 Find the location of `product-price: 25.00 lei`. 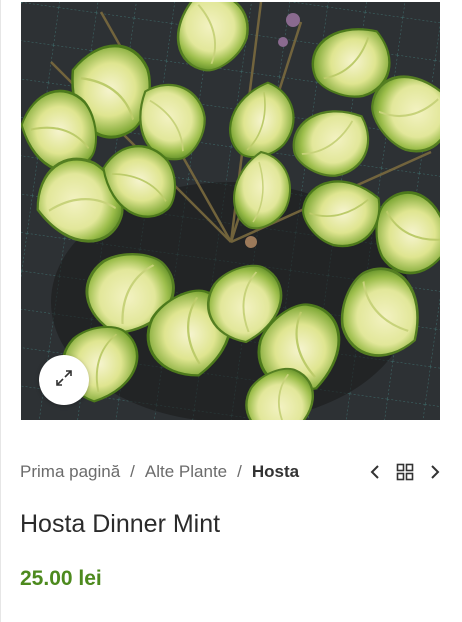

product-price: 25.00 lei is located at coordinates (61, 578).